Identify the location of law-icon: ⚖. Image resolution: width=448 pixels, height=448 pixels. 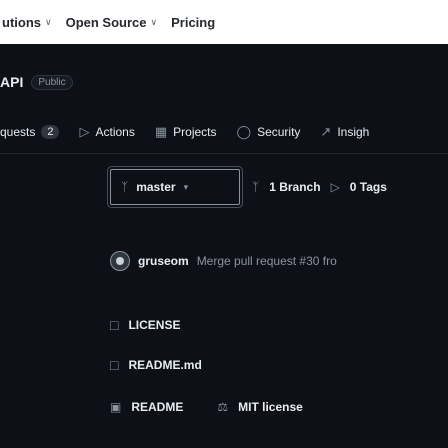
(223, 407).